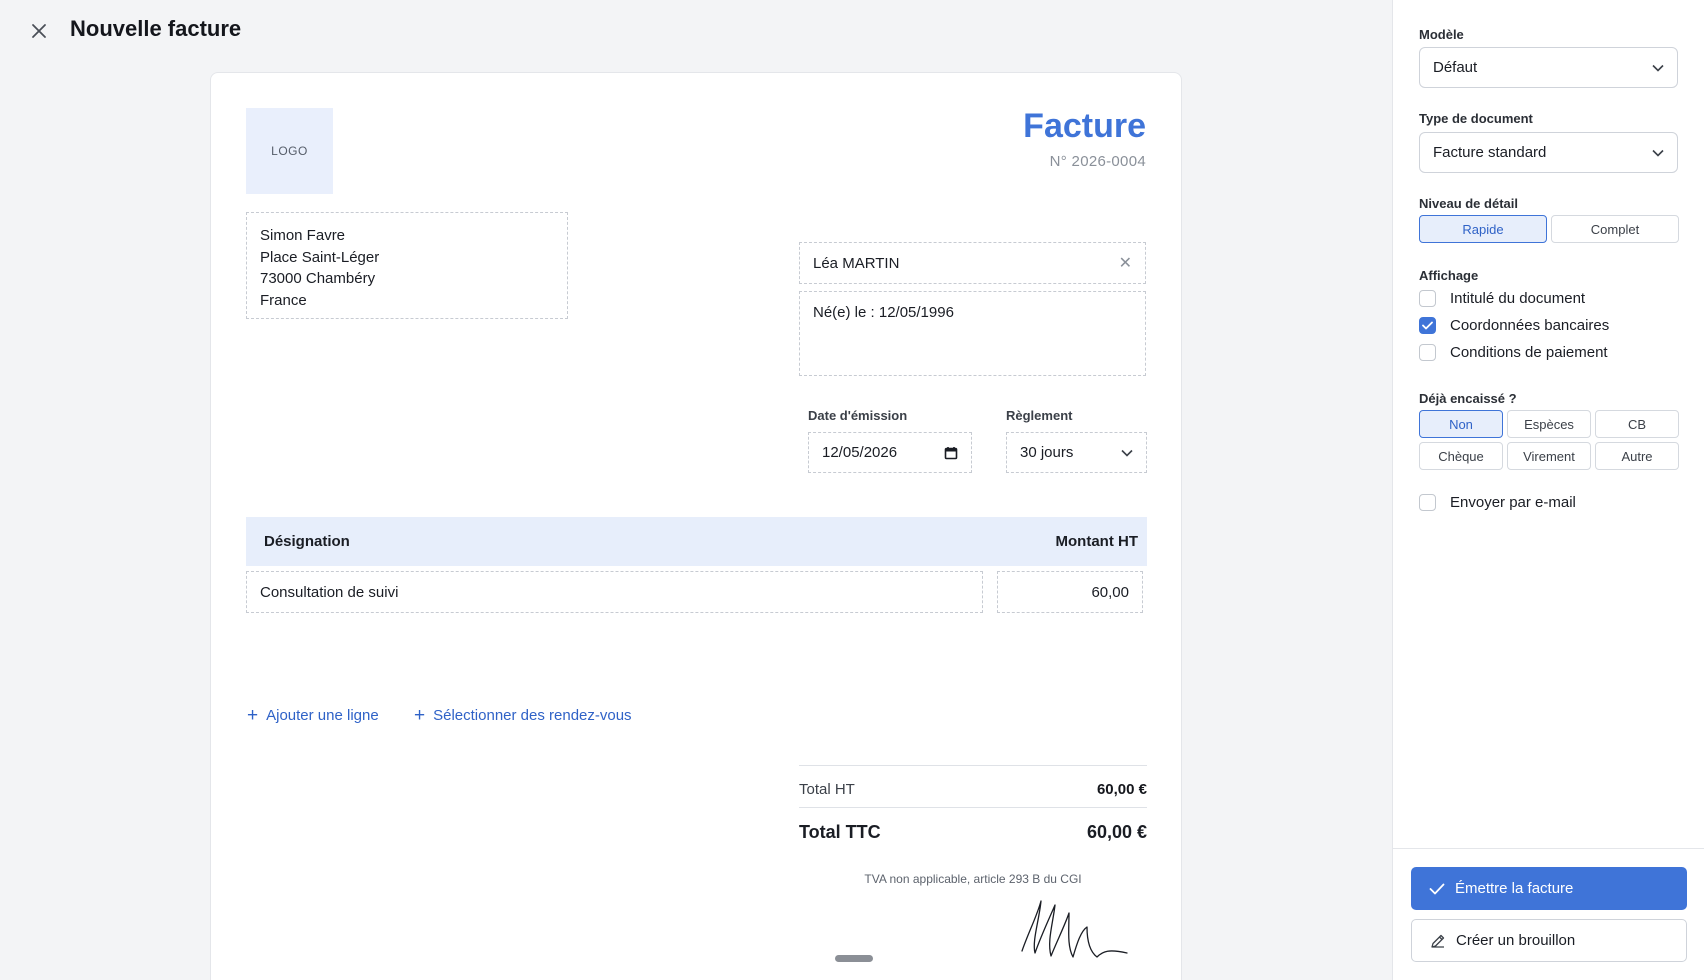 The width and height of the screenshot is (1704, 980). I want to click on client-selector: Léa MARTIN ✕, so click(972, 263).